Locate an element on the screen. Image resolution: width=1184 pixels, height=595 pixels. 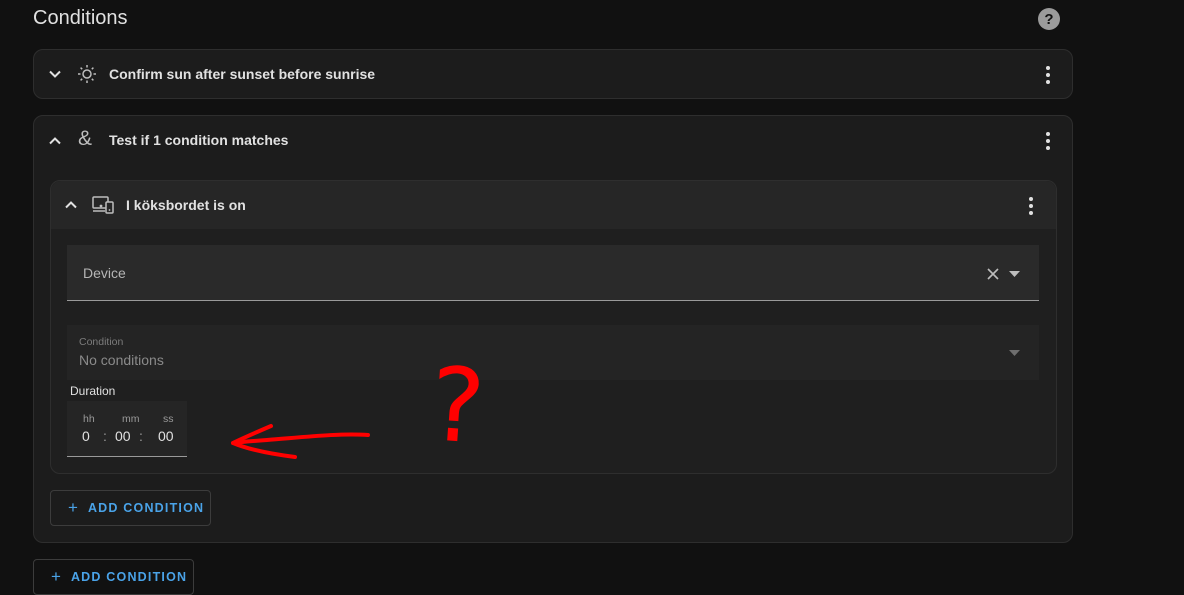
minutes-label: mm is located at coordinates (131, 419).